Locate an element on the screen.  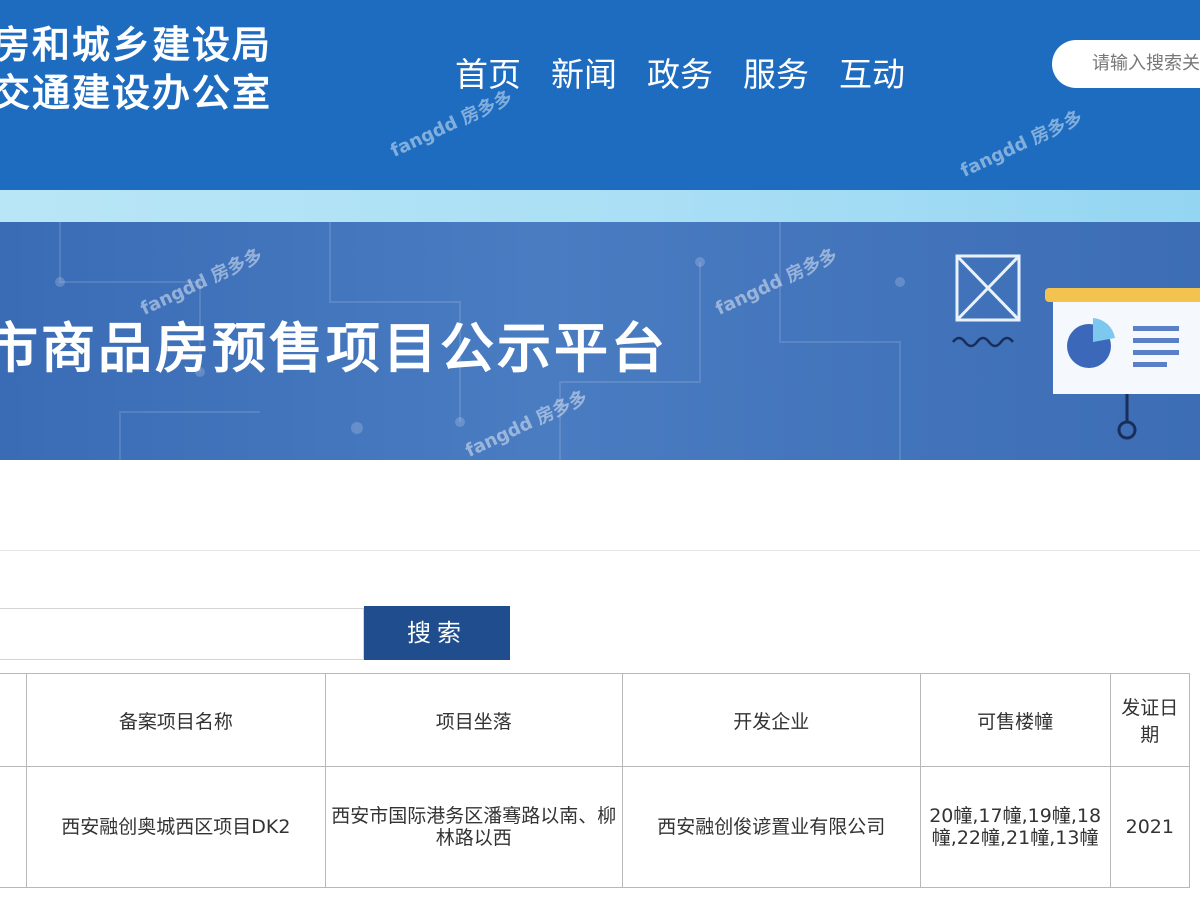
nav-item-government: 政务 is located at coordinates (680, 72).